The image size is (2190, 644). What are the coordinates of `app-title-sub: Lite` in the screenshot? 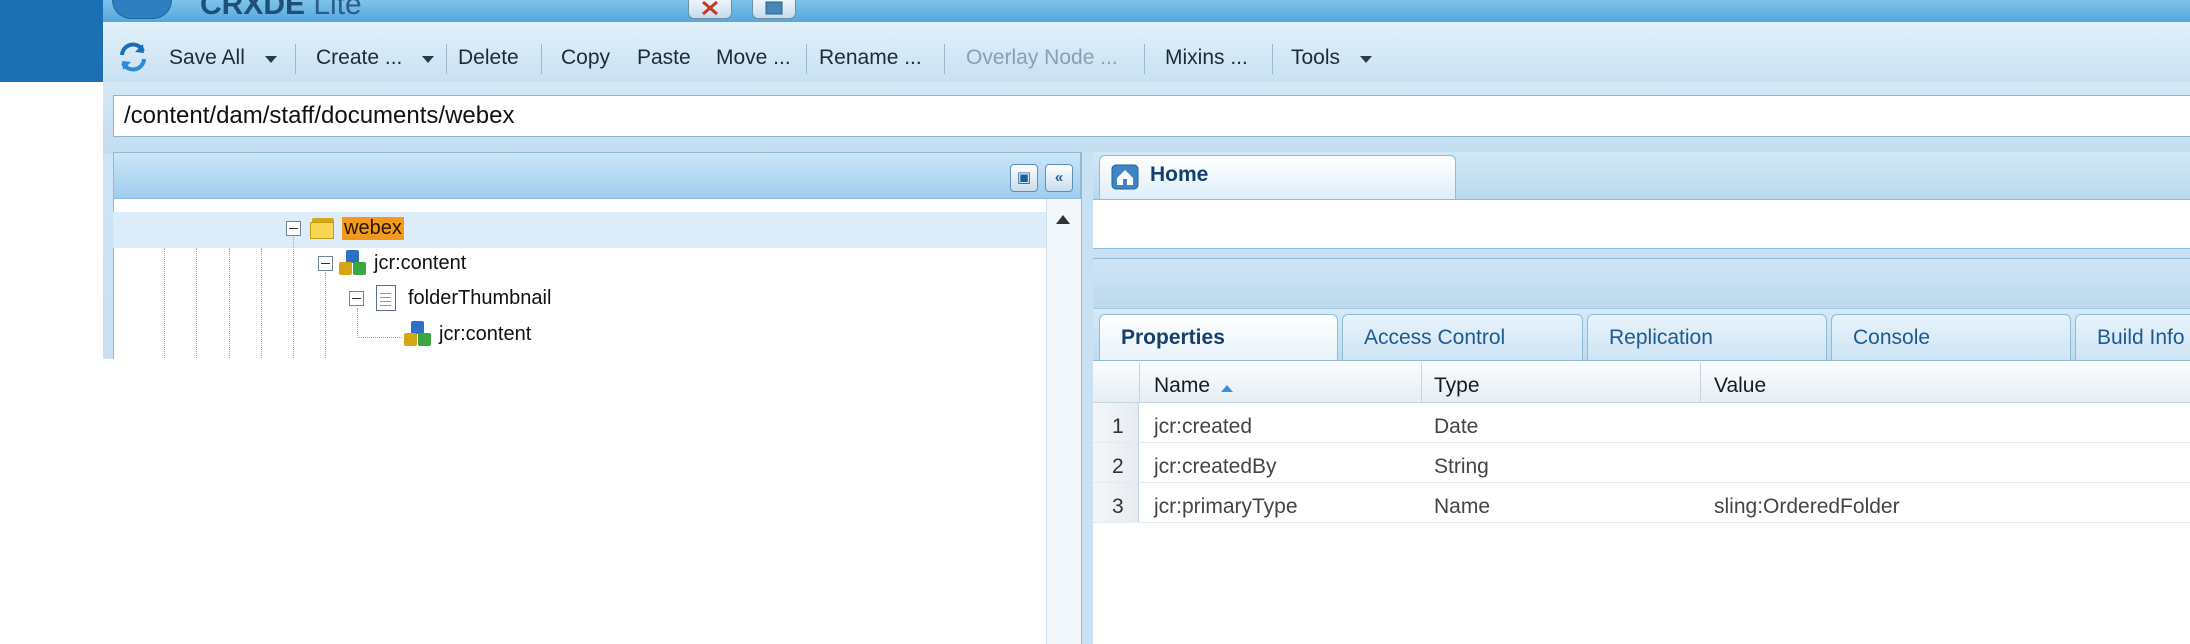 It's located at (337, 10).